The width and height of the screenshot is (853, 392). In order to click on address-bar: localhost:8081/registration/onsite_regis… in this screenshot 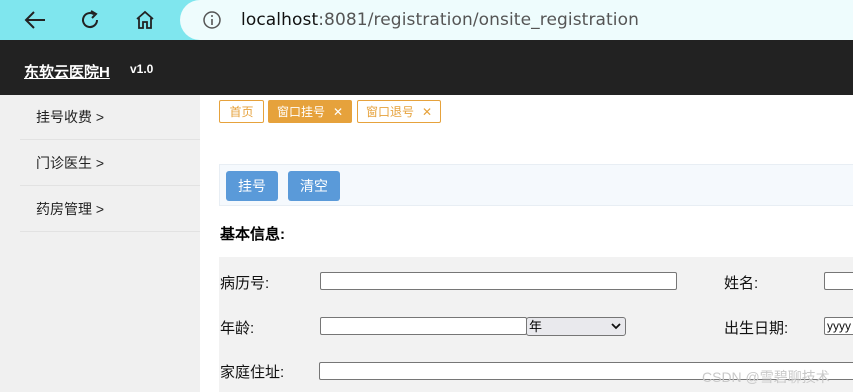, I will do `click(516, 20)`.